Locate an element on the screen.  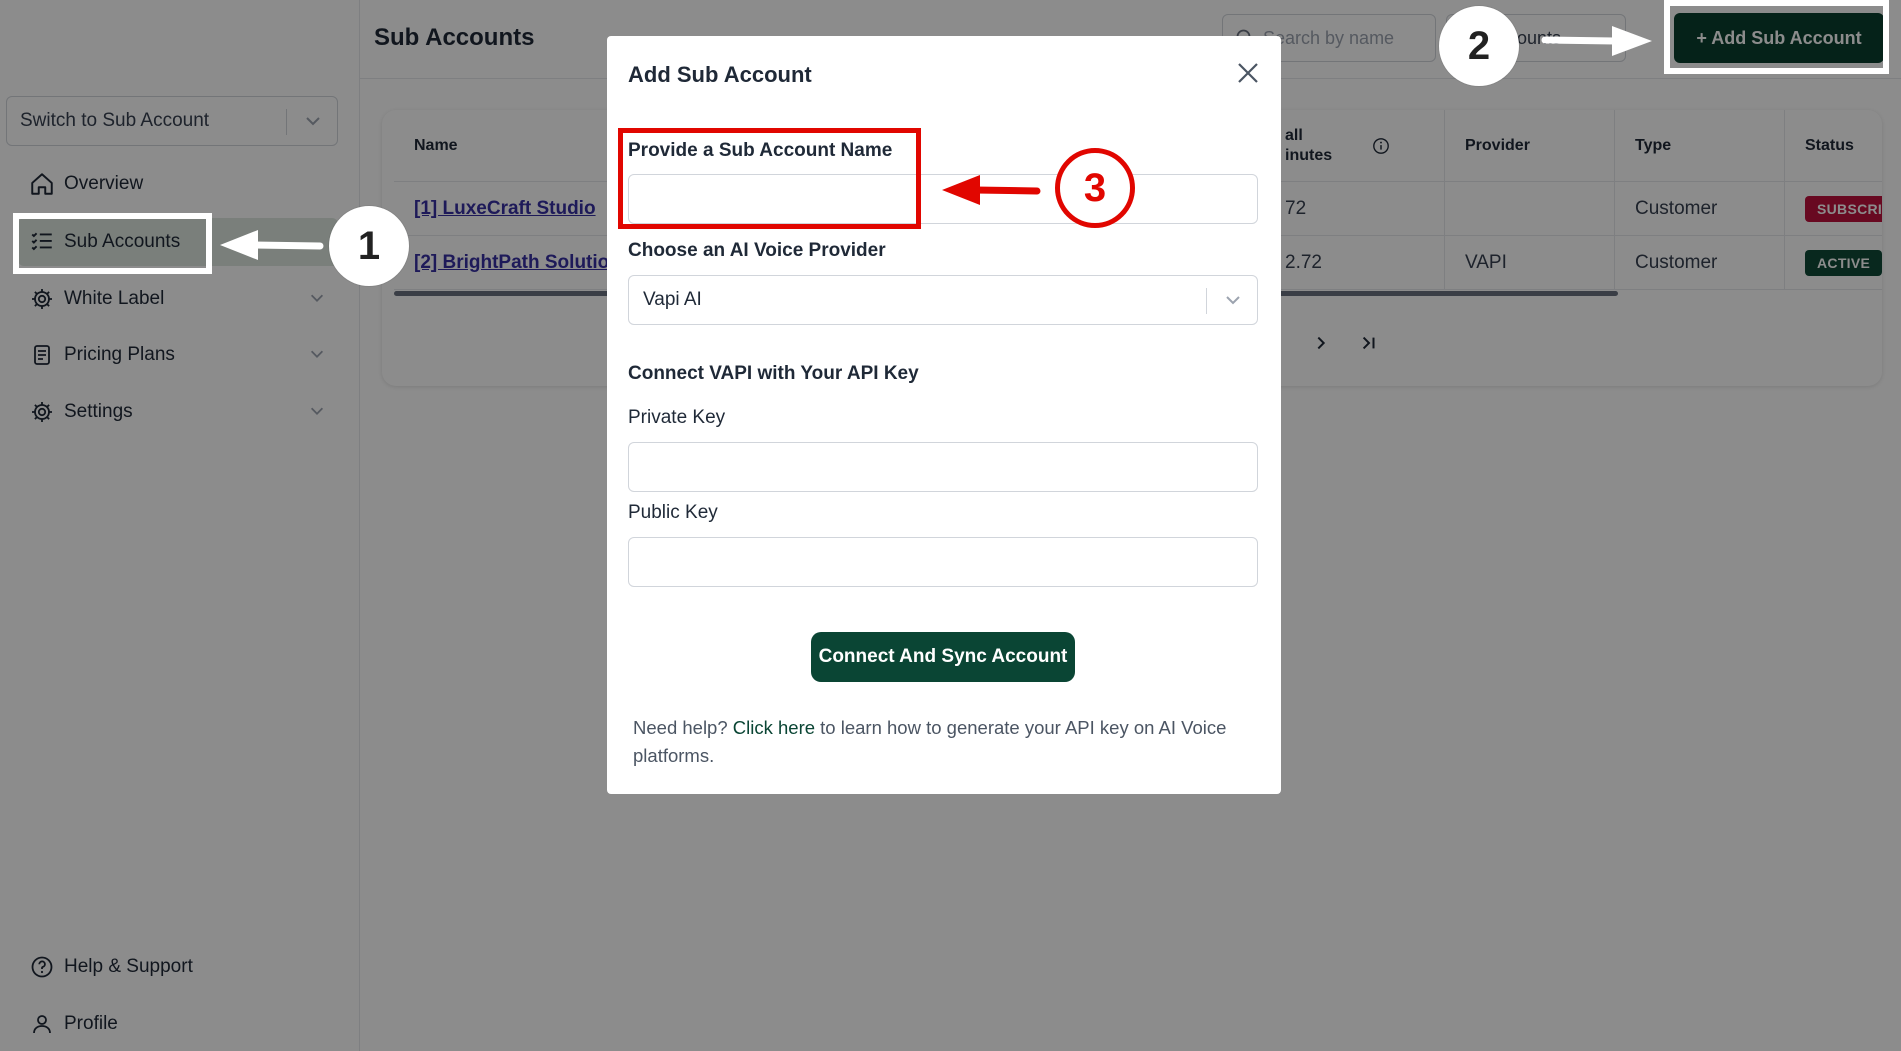
highlight-box-name-field is located at coordinates (769, 178).